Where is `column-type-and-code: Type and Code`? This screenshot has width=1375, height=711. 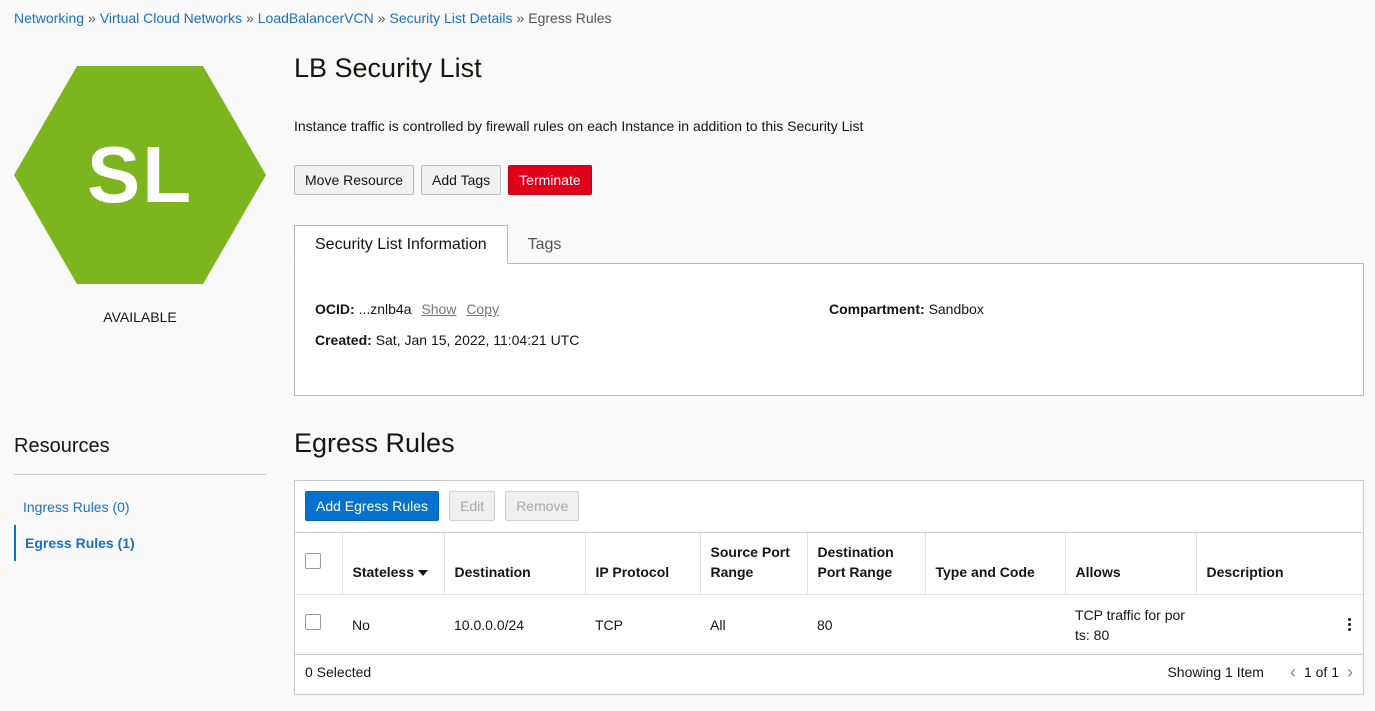 column-type-and-code: Type and Code is located at coordinates (994, 563).